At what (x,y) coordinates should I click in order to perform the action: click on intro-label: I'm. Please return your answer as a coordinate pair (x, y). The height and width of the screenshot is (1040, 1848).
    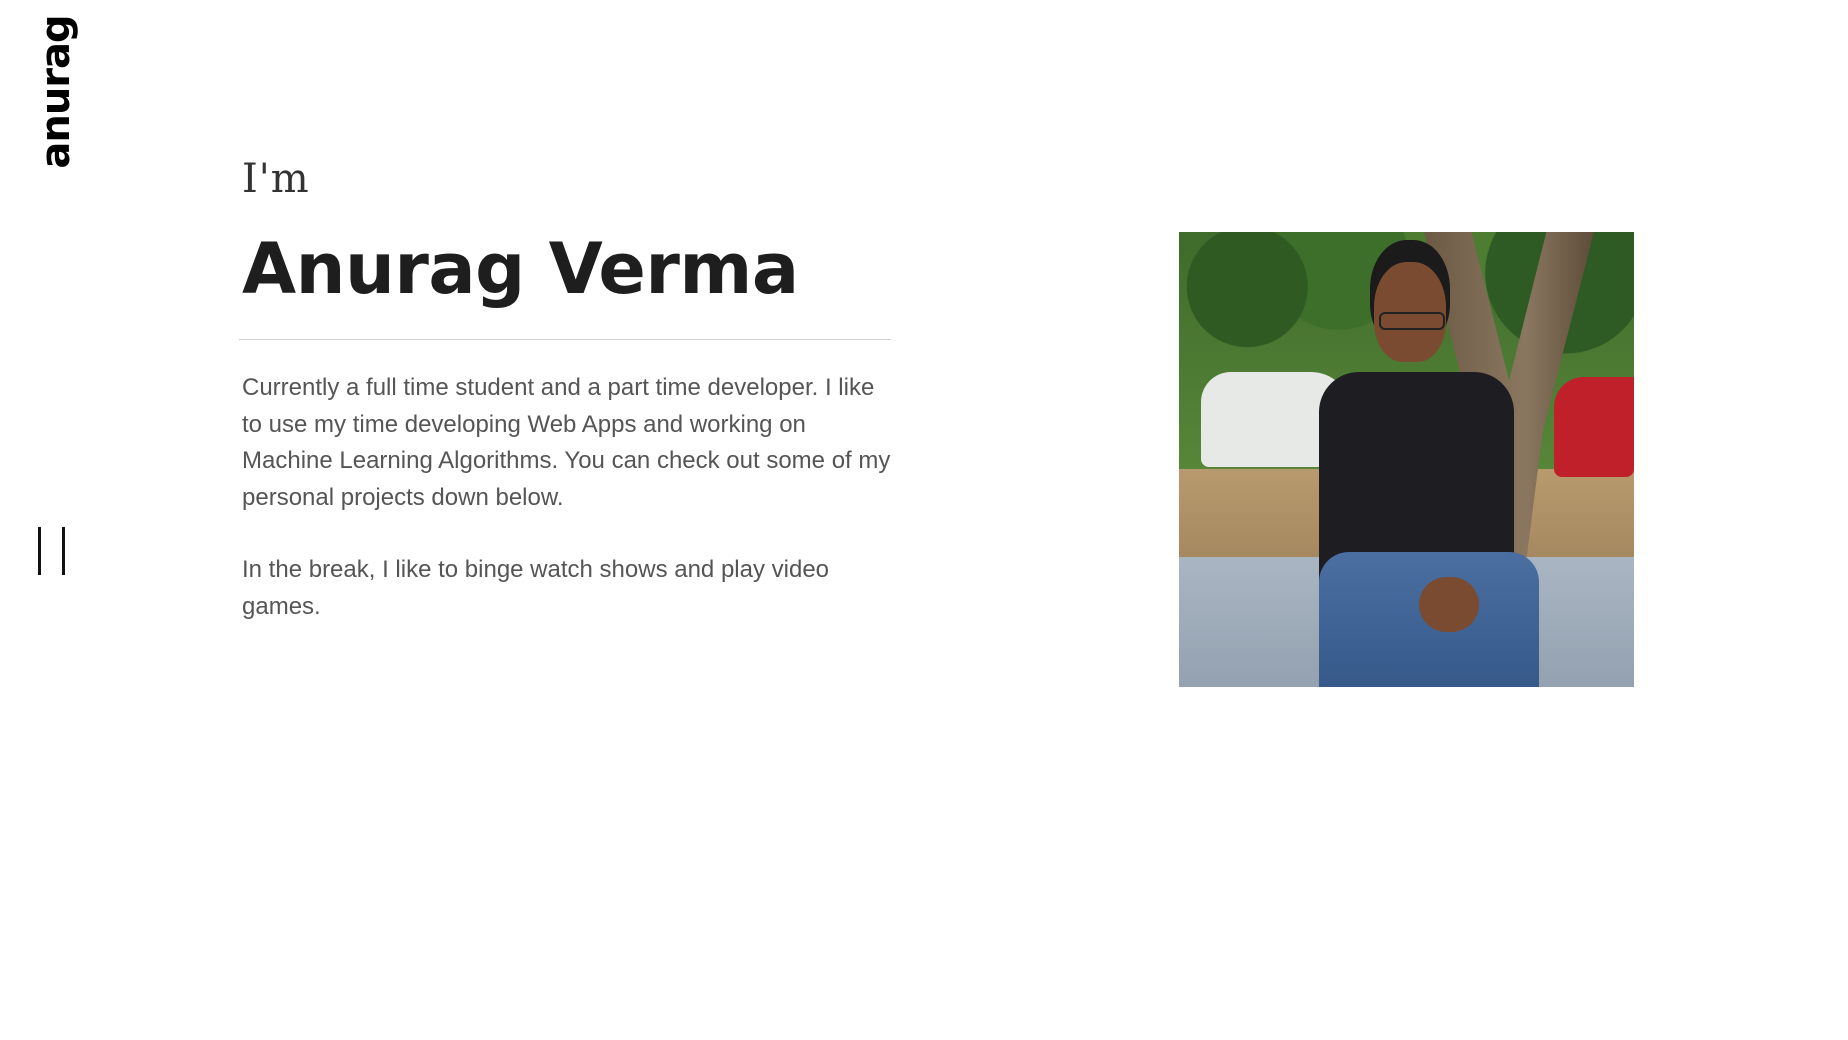
    Looking at the image, I should click on (276, 179).